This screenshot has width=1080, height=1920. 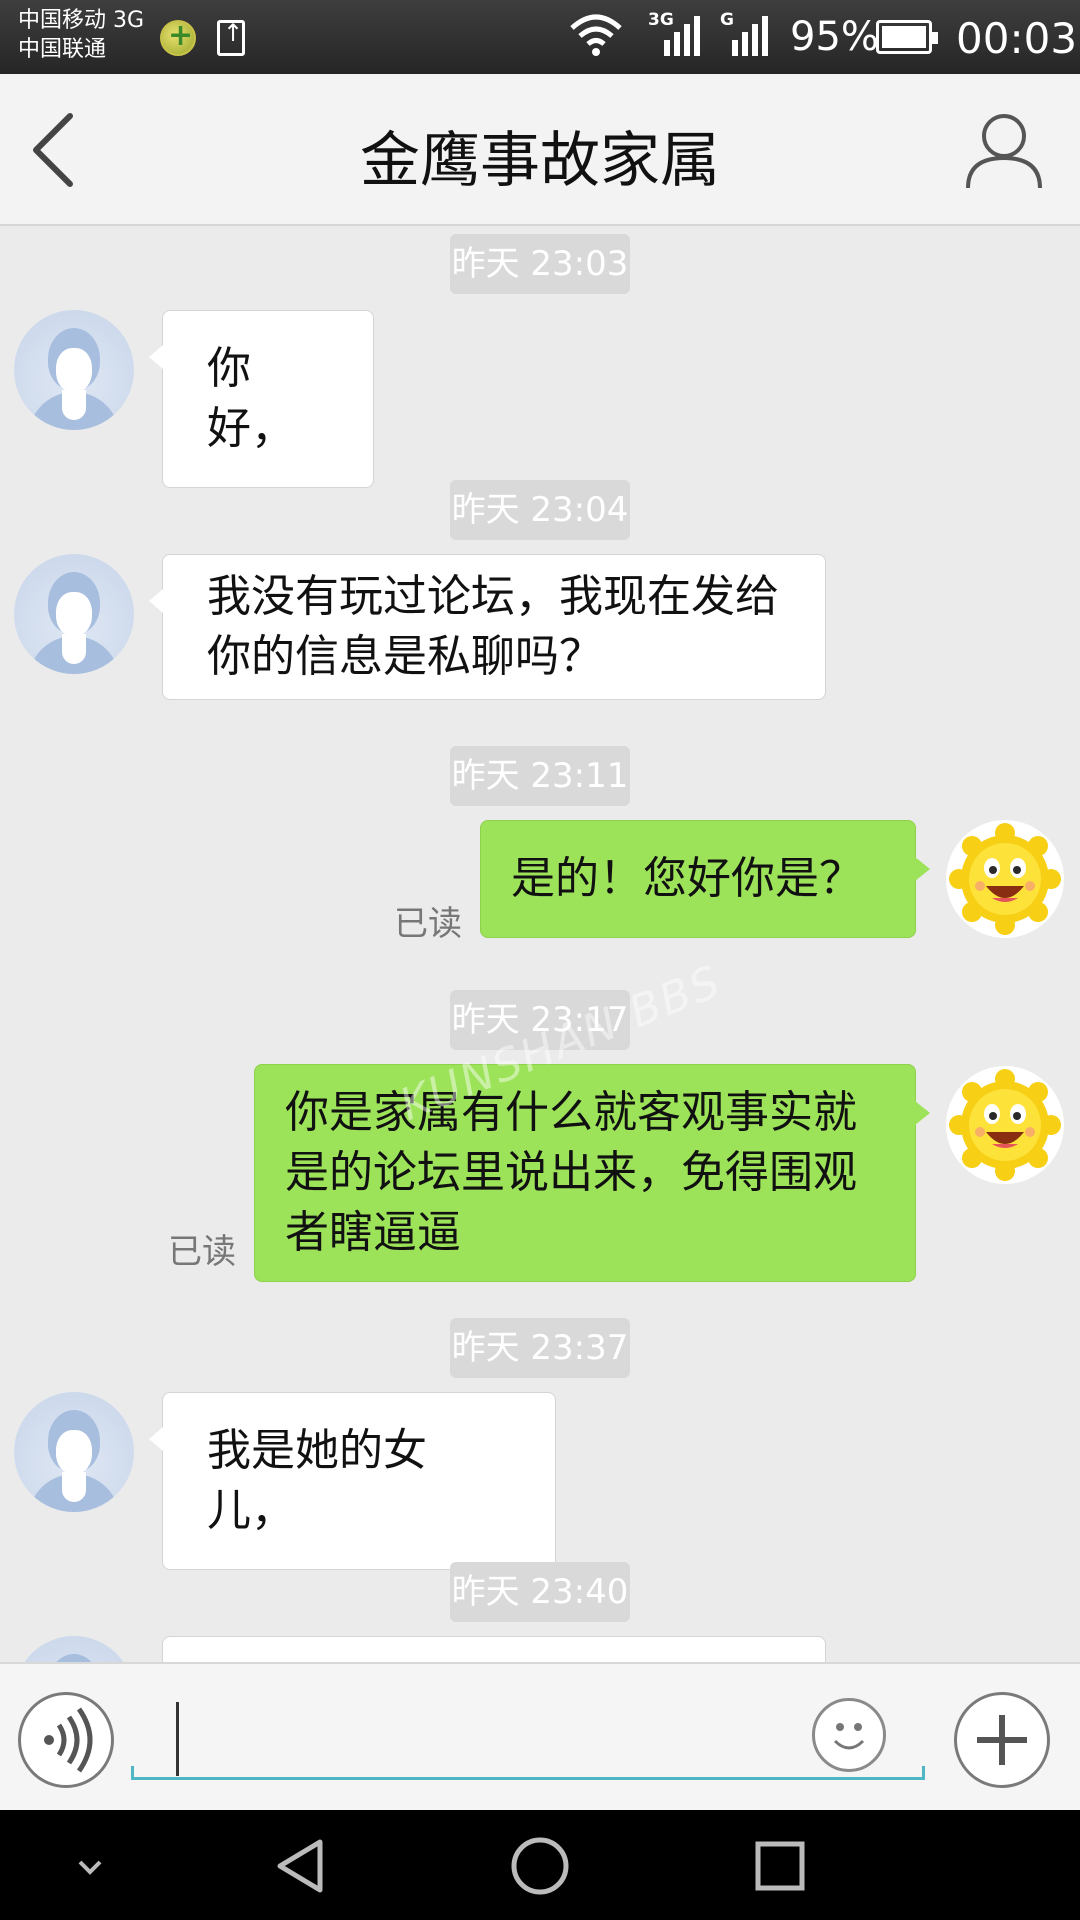 I want to click on message-bubble-outgoing: 你是家属有什么就客观事实就 是的论坛里说出来，免得围观 者瞎逼逼, so click(x=592, y=1173).